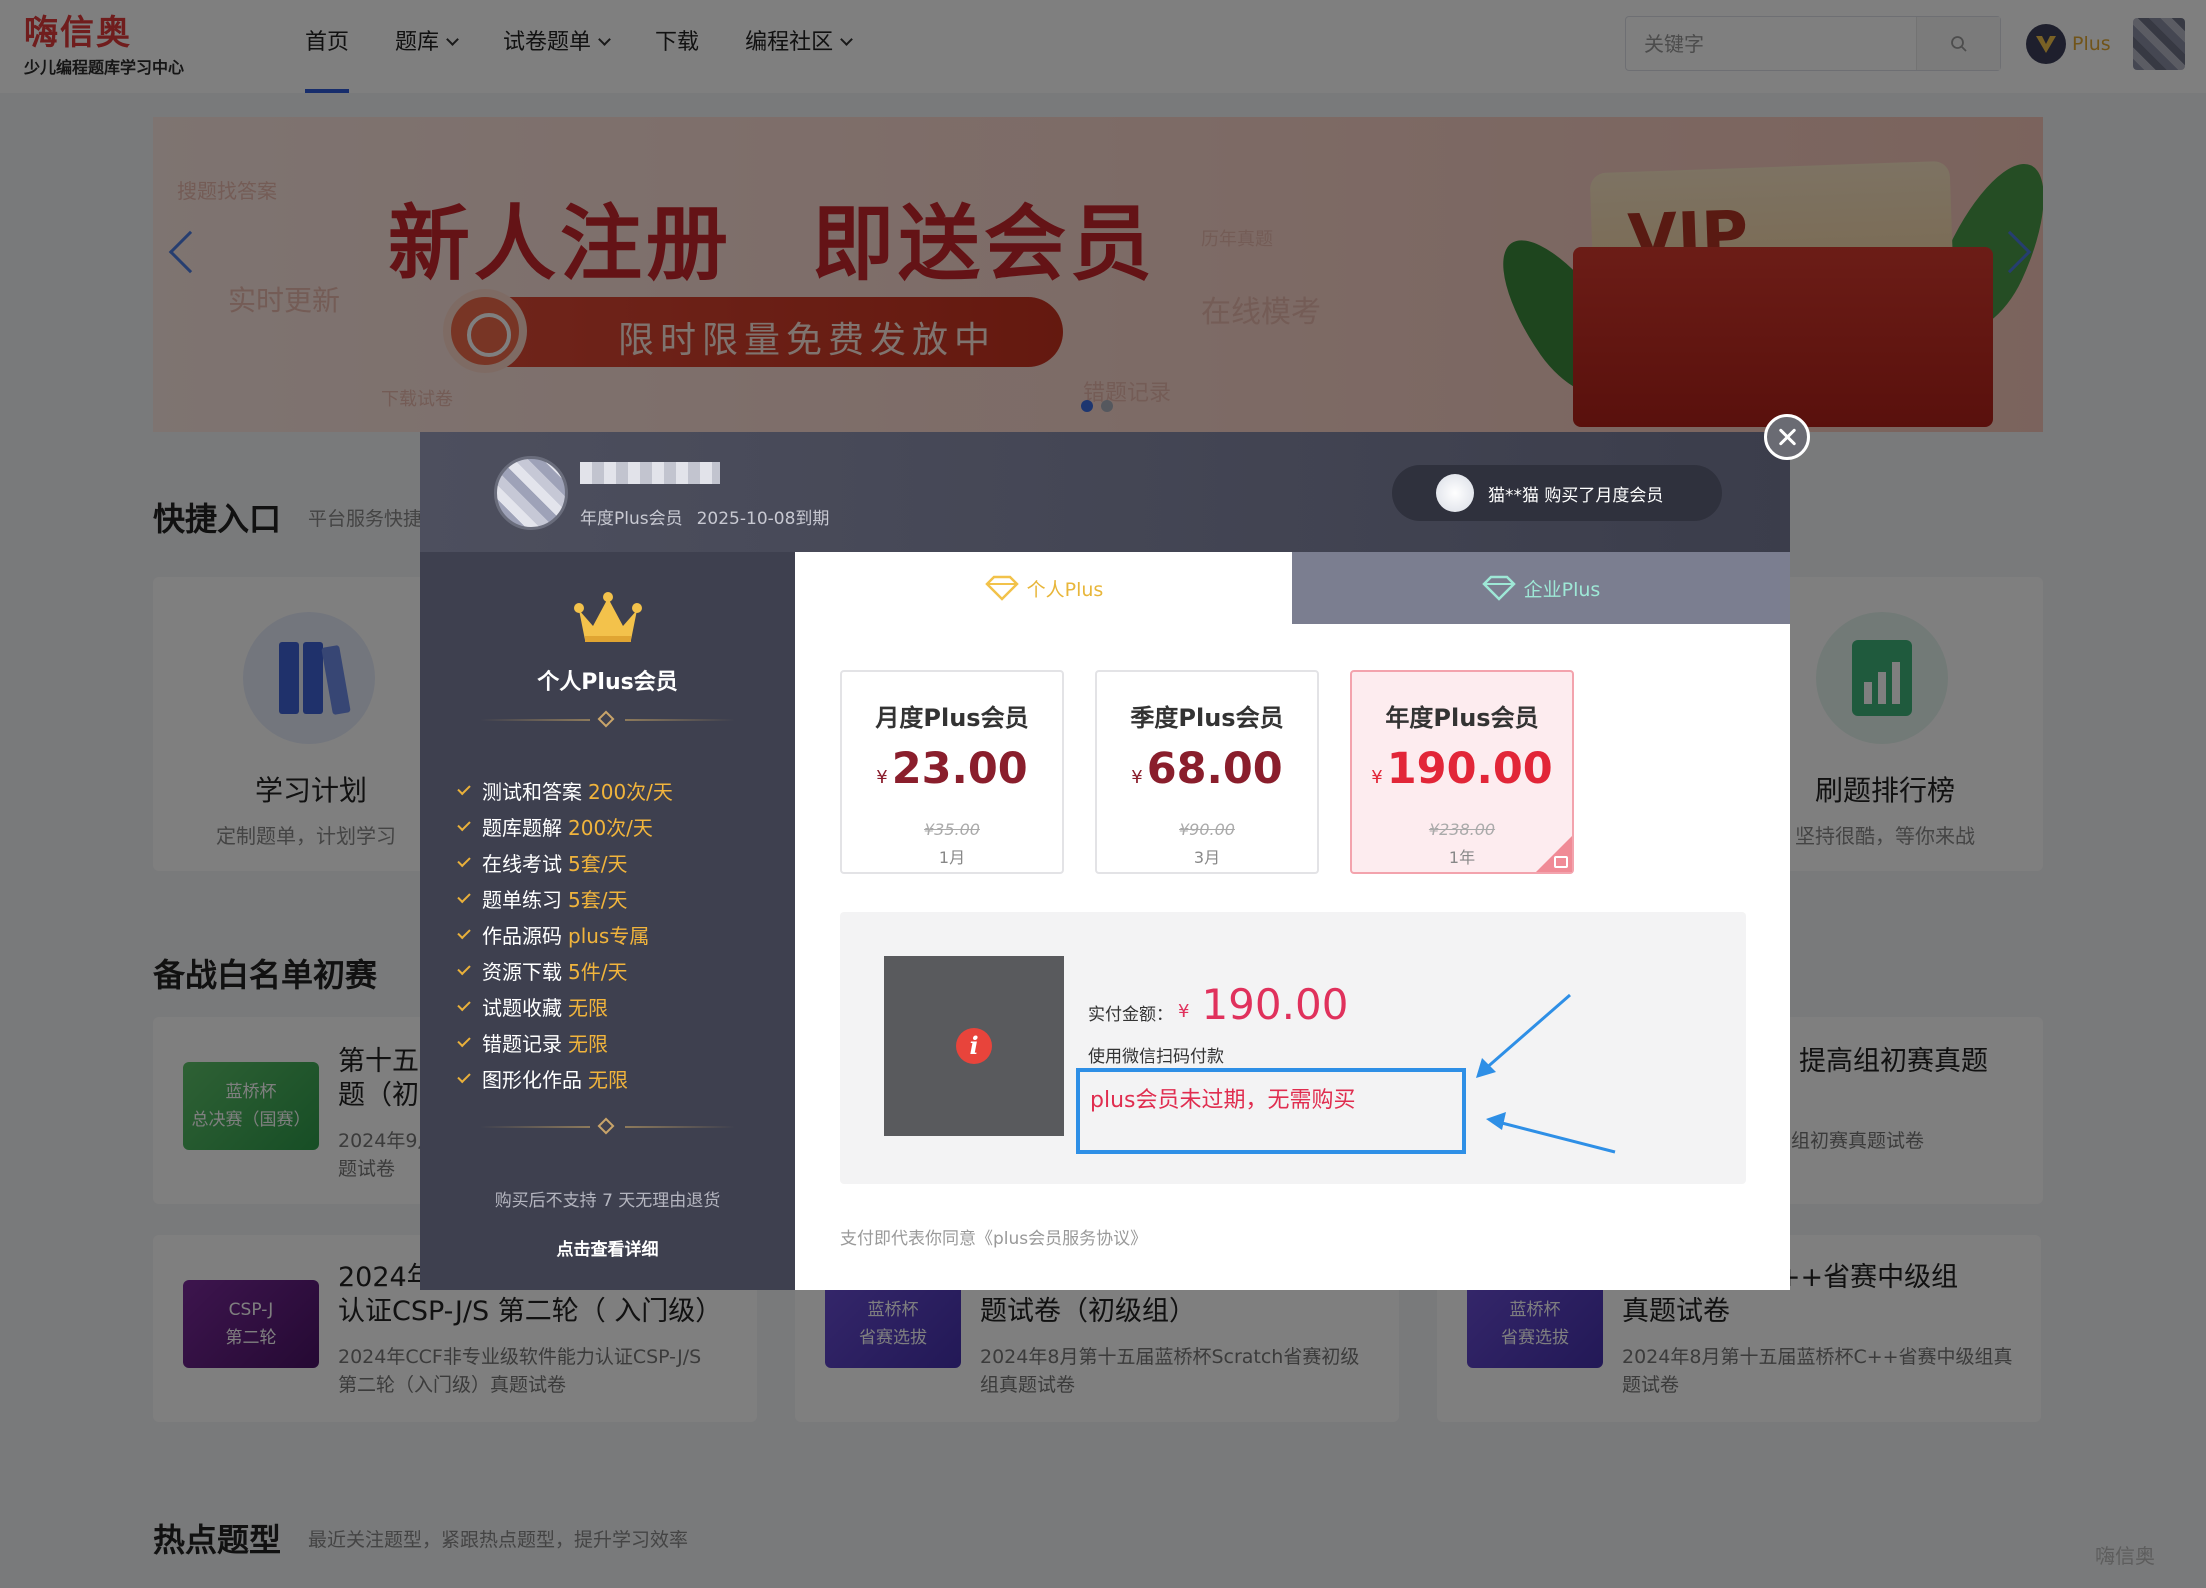 Image resolution: width=2206 pixels, height=1588 pixels. Describe the element at coordinates (1546, 1073) in the screenshot. I see `annotation-arrows` at that location.